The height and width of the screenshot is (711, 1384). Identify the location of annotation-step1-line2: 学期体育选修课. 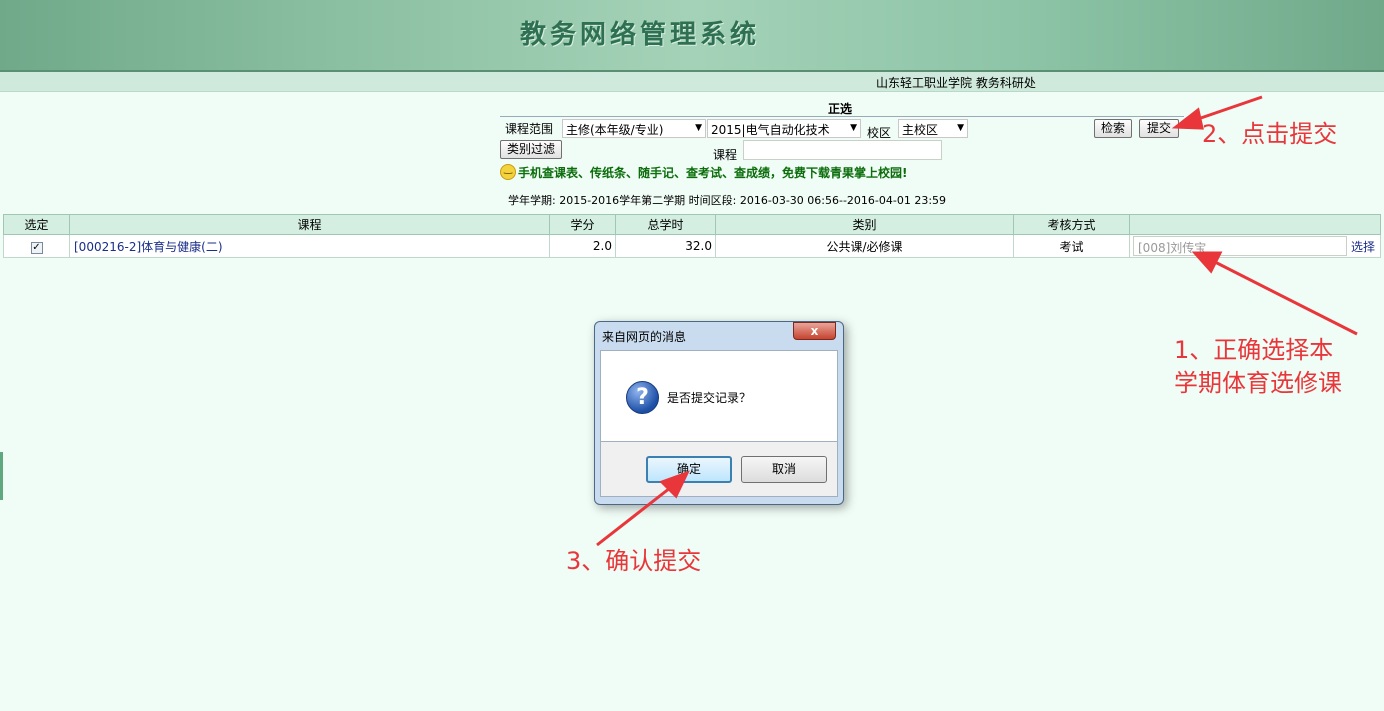
(1258, 383).